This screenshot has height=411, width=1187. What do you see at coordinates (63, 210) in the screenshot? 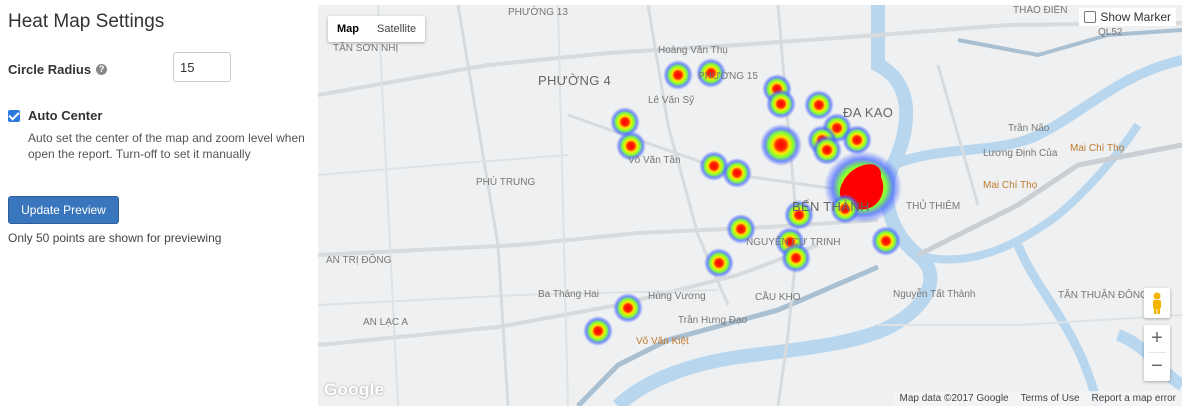
I see `update-preview-button: Update Preview` at bounding box center [63, 210].